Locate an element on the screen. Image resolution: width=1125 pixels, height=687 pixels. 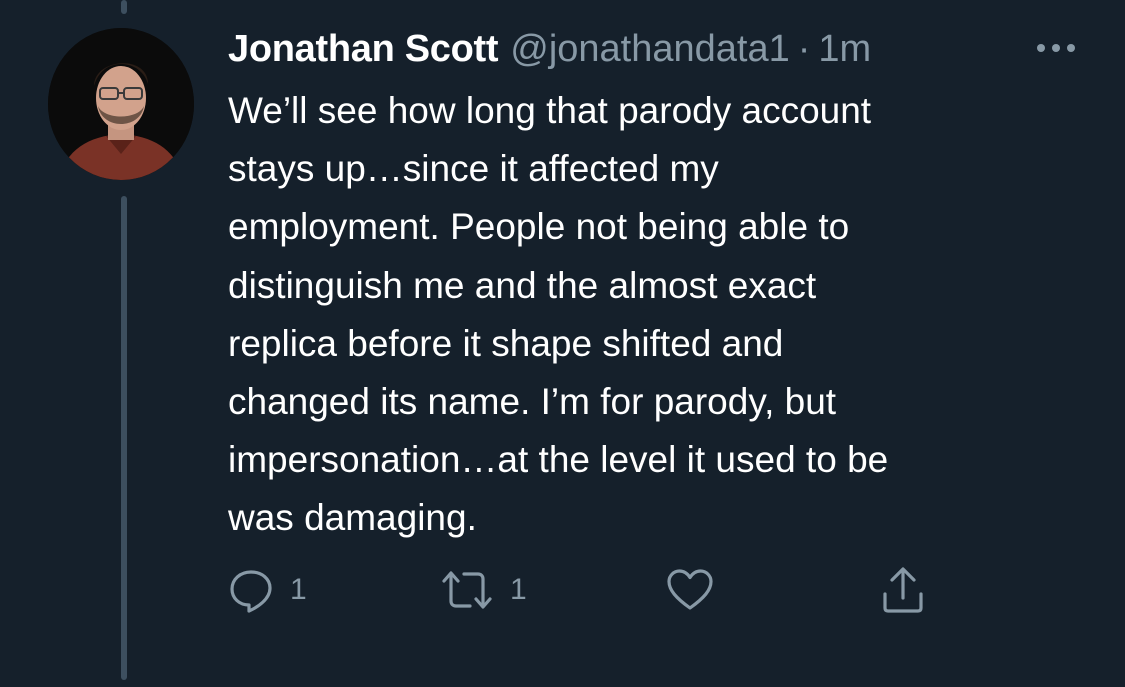
timestamp: 1m is located at coordinates (844, 49).